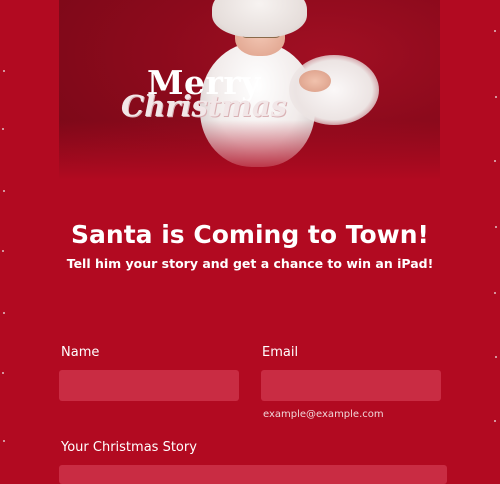 The height and width of the screenshot is (484, 500). Describe the element at coordinates (250, 234) in the screenshot. I see `page-title: Santa is Coming to Town!` at that location.